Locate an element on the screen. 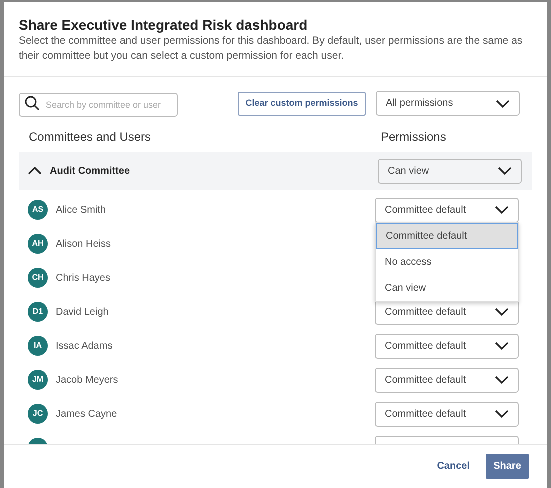 Image resolution: width=551 pixels, height=488 pixels. dialog-description: Select the committee and user permissions for this dashboard. By default, user permissions are the same as their committee but you can select a custom permission for each user. is located at coordinates (271, 49).